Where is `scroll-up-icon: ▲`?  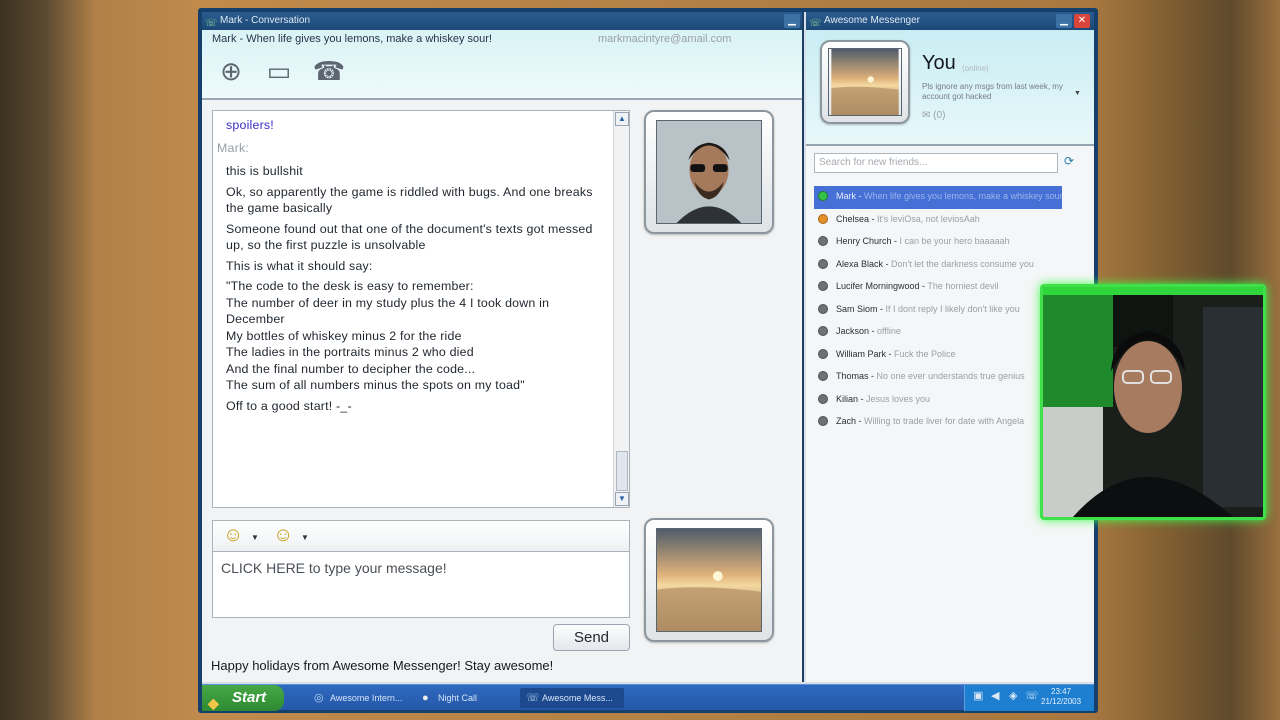
scroll-up-icon: ▲ is located at coordinates (622, 119).